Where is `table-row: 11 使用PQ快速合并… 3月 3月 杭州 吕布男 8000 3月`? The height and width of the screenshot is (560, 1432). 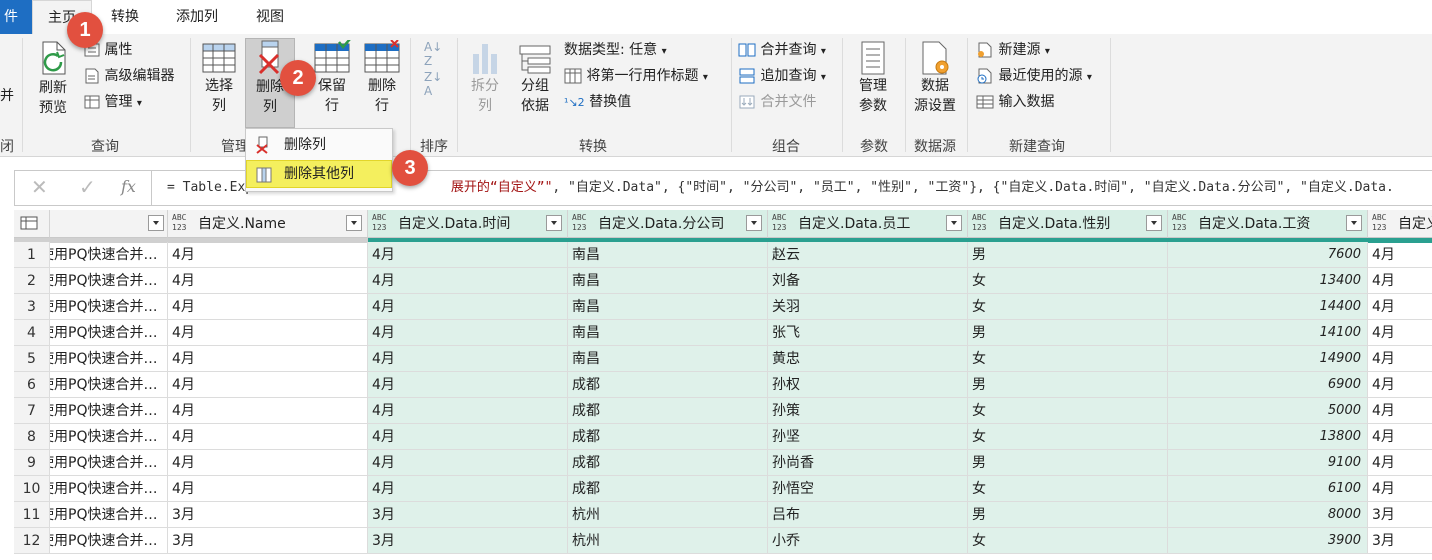 table-row: 11 使用PQ快速合并… 3月 3月 杭州 吕布男 8000 3月 is located at coordinates (723, 515).